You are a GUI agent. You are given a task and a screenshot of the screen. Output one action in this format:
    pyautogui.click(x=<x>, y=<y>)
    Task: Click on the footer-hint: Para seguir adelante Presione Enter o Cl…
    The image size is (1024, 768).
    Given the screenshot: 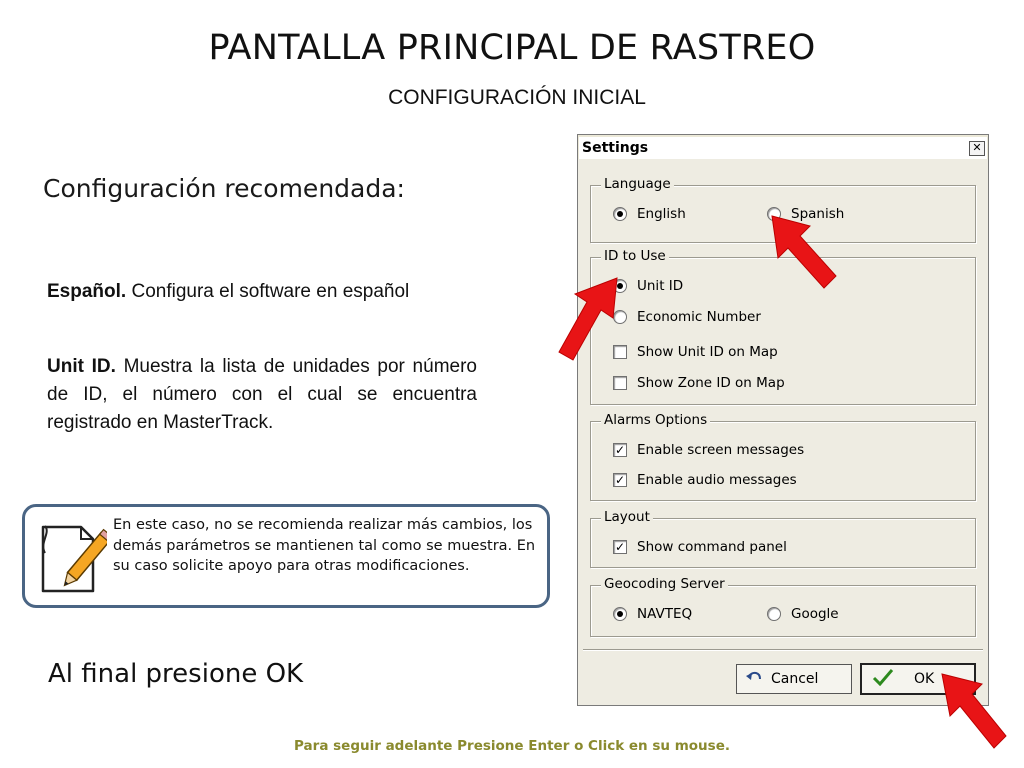 What is the action you would take?
    pyautogui.click(x=512, y=746)
    